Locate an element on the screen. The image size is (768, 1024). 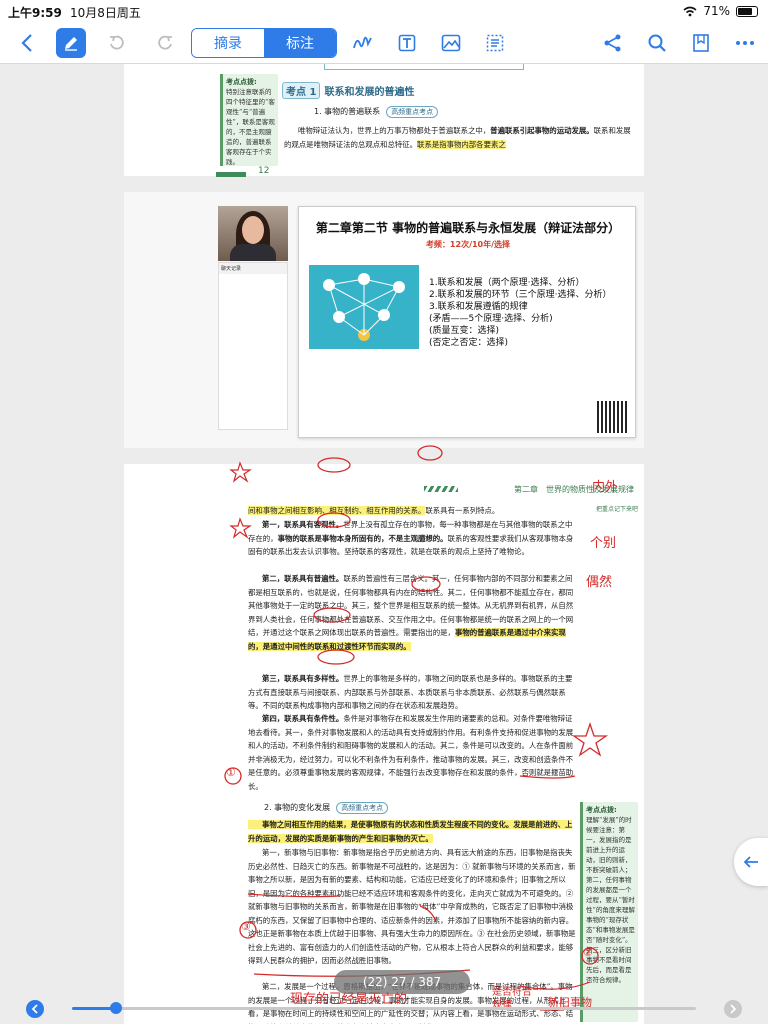
chevron-left-icon is located at coordinates (34, 1009).